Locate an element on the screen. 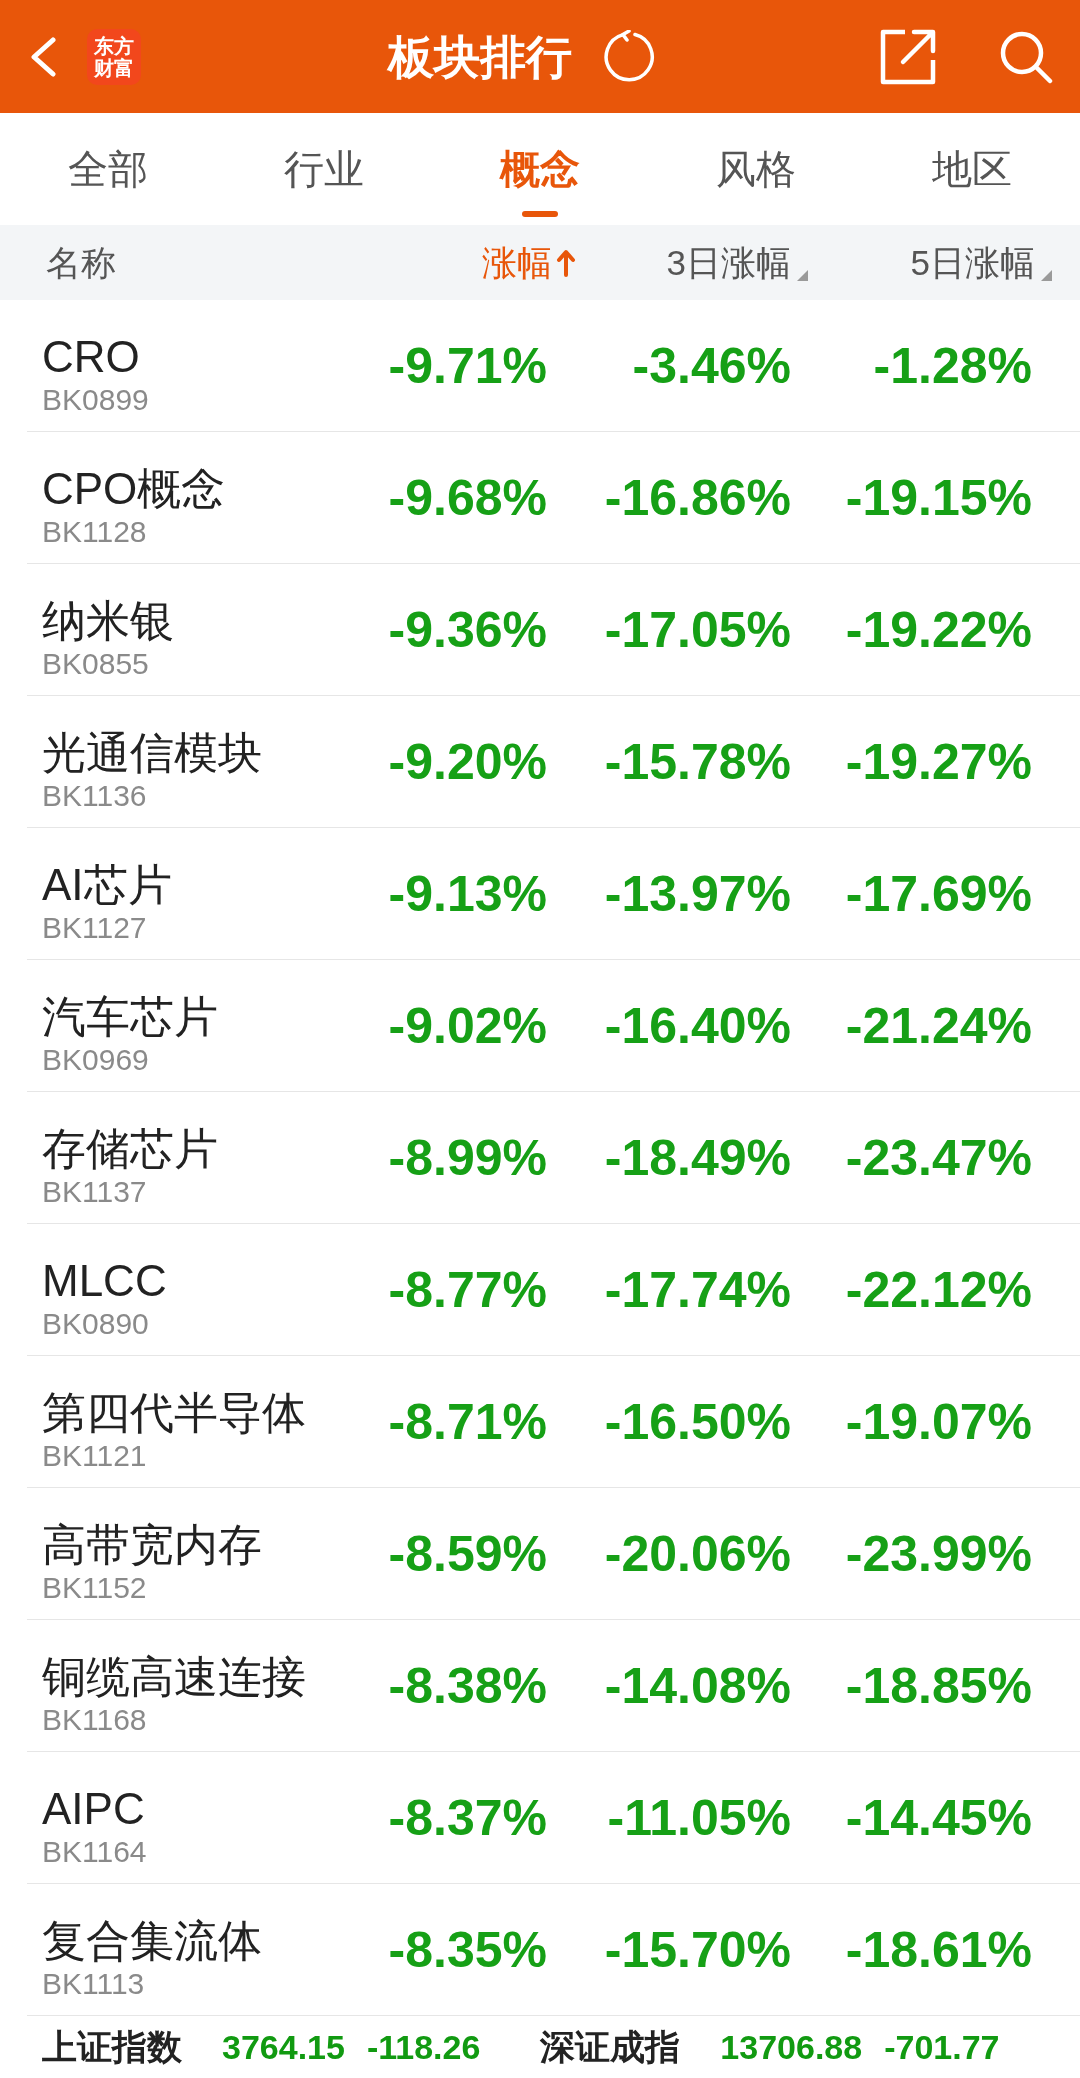 This screenshot has height=2078, width=1080. search-icon is located at coordinates (1026, 56).